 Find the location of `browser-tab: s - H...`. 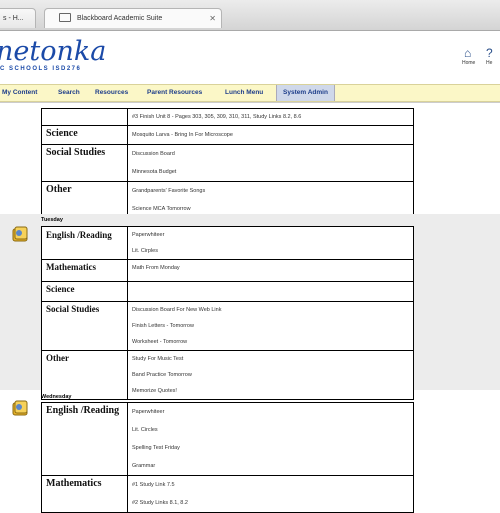

browser-tab: s - H... is located at coordinates (18, 18).